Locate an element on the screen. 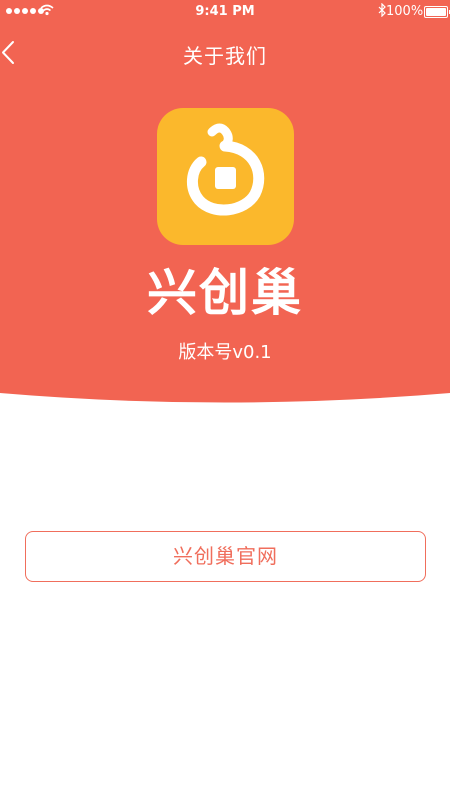 This screenshot has width=450, height=800. app-name: 兴创巢 is located at coordinates (225, 293).